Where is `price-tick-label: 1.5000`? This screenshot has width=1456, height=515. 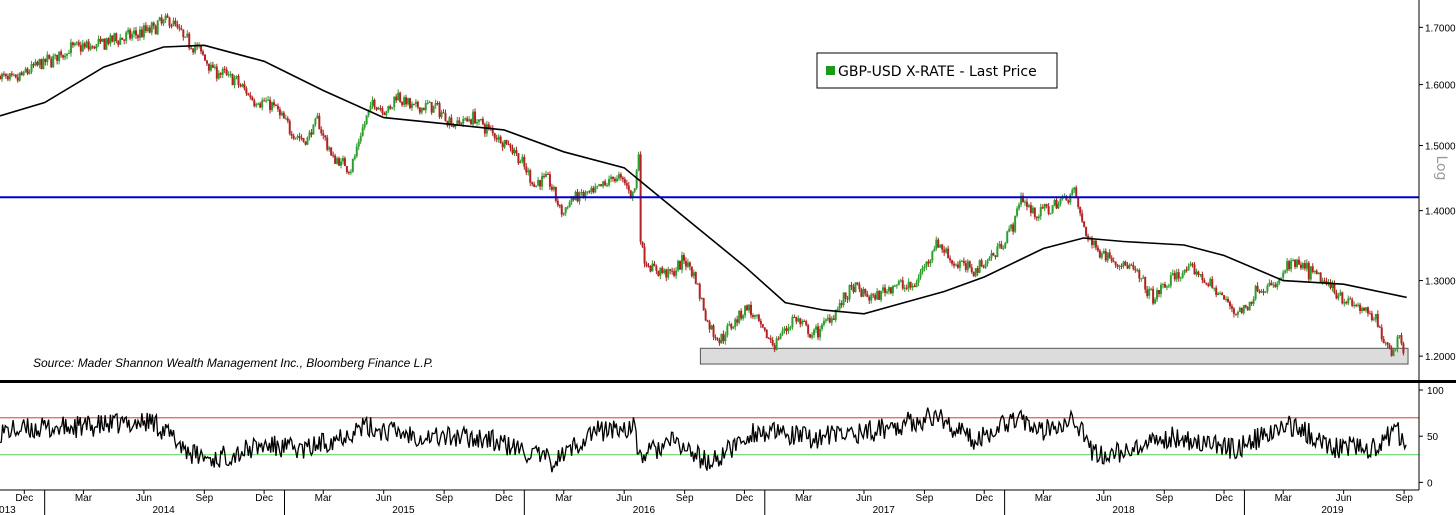 price-tick-label: 1.5000 is located at coordinates (1440, 147).